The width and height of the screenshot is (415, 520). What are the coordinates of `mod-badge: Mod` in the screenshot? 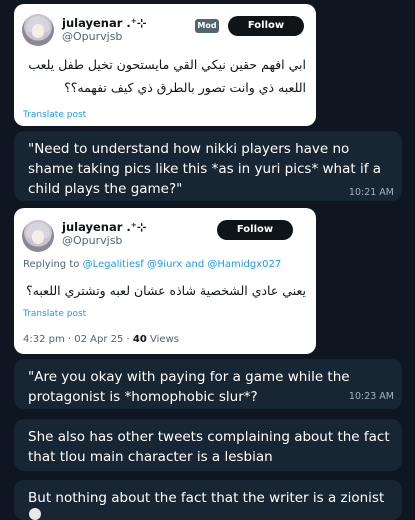 It's located at (207, 26).